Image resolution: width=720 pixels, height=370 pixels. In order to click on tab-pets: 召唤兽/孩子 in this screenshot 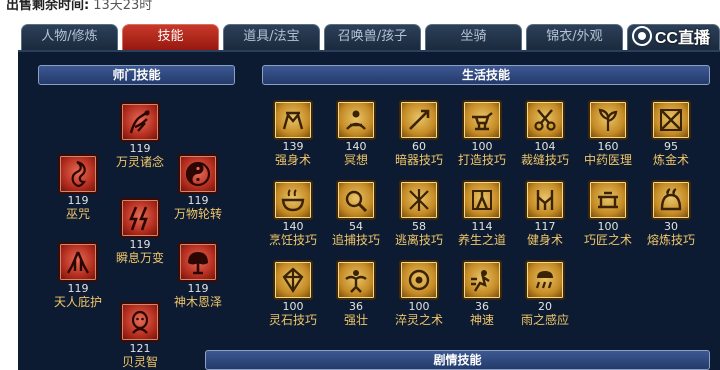, I will do `click(372, 37)`.